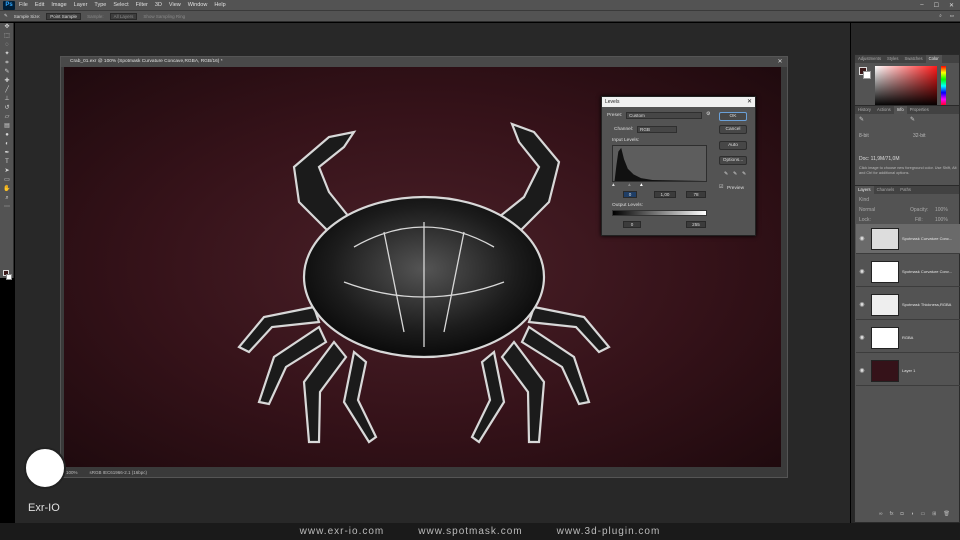  Describe the element at coordinates (696, 224) in the screenshot. I see `output-white-field: 255` at that location.